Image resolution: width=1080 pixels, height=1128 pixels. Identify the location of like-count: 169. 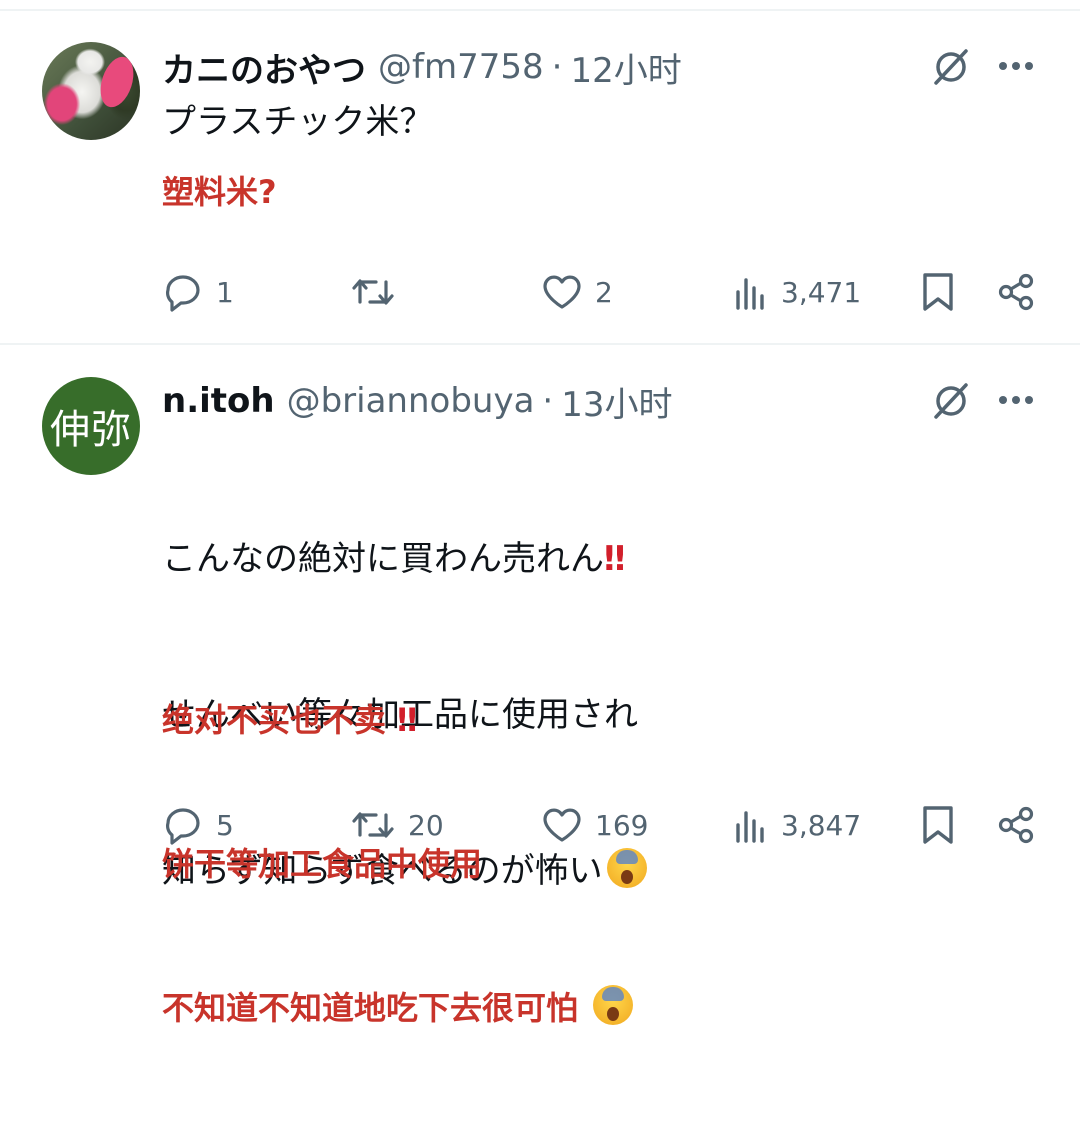
(622, 825).